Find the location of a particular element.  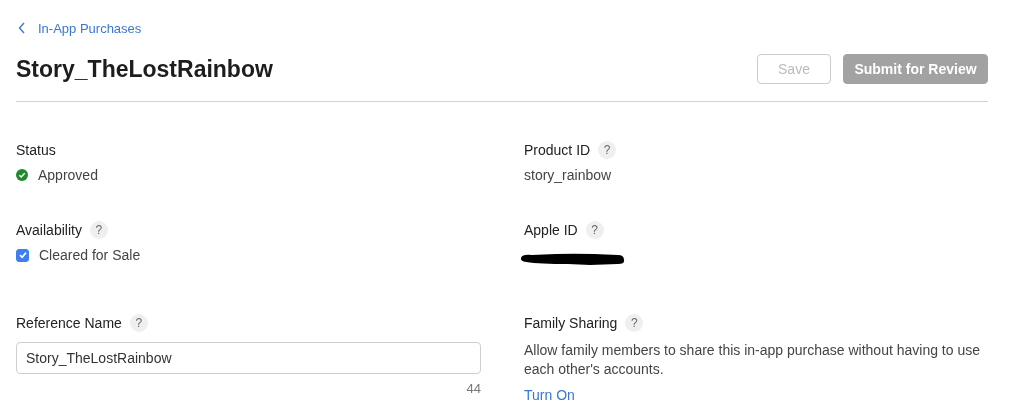

field-value: story_rainbow is located at coordinates (568, 175).